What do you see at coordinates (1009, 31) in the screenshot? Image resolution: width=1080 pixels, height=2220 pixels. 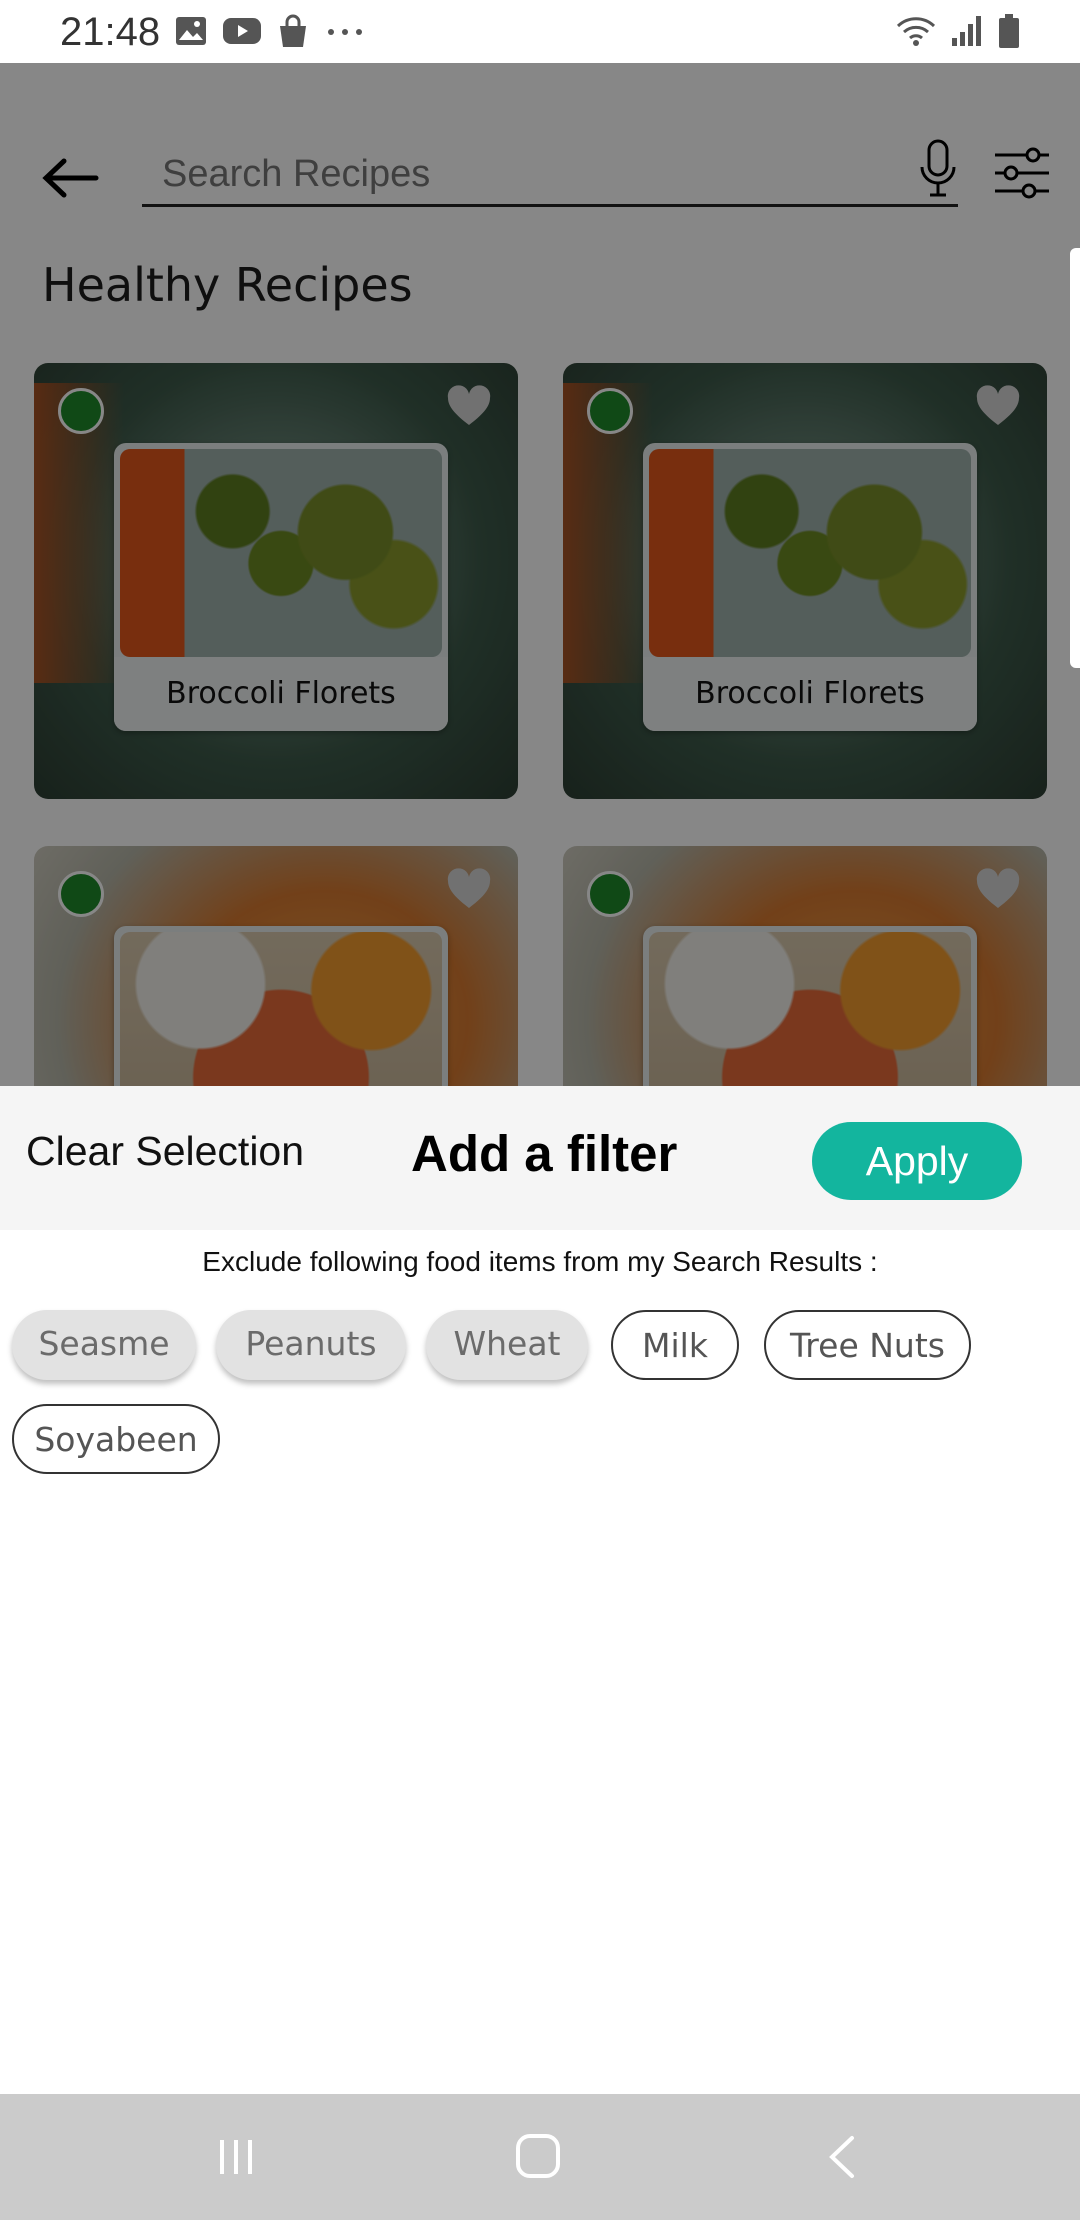 I see `battery-icon` at bounding box center [1009, 31].